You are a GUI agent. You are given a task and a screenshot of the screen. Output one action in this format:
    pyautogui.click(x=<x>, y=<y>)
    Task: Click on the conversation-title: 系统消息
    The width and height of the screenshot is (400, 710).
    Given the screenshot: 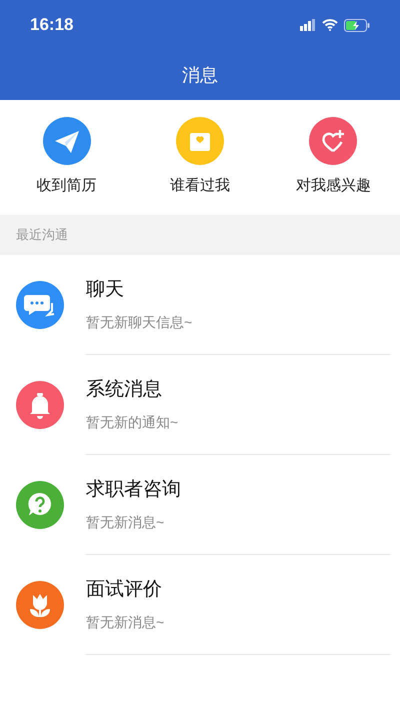 What is the action you would take?
    pyautogui.click(x=124, y=390)
    